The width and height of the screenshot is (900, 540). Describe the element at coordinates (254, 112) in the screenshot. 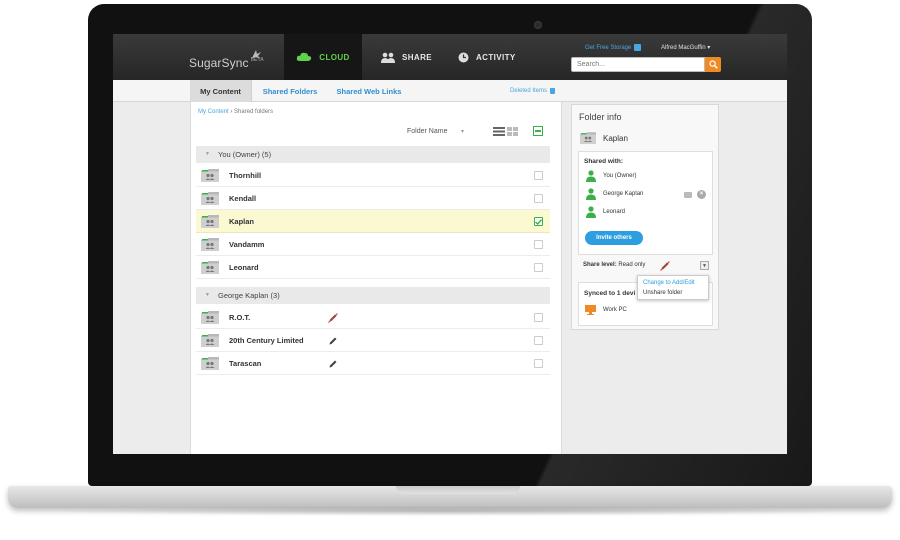

I see `breadcrumb-current: Shared folders` at that location.